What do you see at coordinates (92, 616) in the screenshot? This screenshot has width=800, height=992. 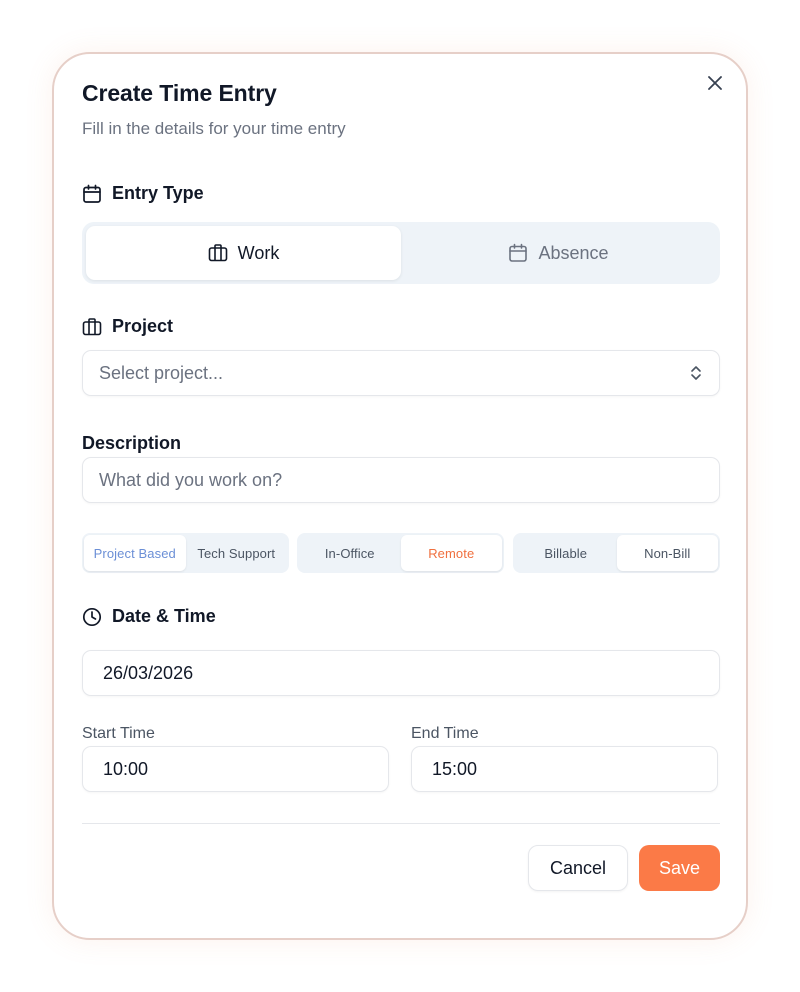 I see `clock-icon` at bounding box center [92, 616].